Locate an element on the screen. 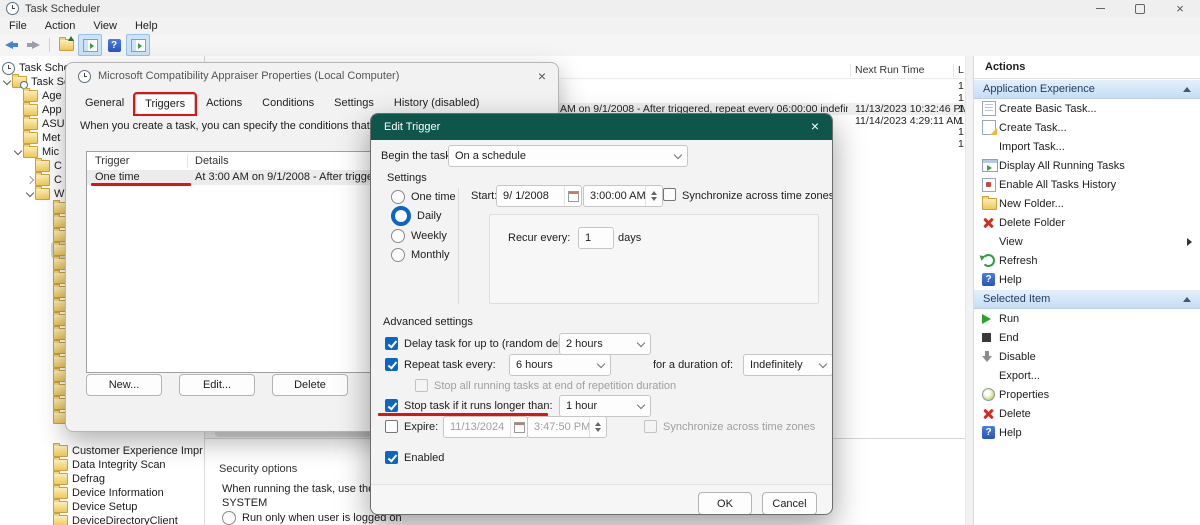  actions-panel-title: Actions is located at coordinates (1087, 67).